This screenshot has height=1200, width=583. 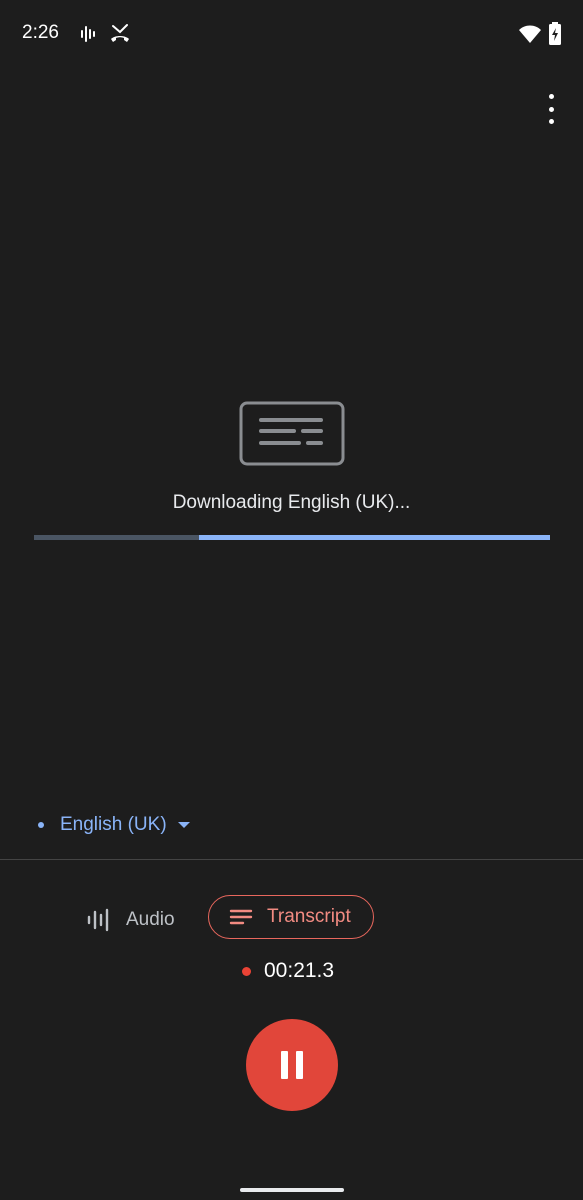 I want to click on dropdown-arrow-icon, so click(x=183, y=825).